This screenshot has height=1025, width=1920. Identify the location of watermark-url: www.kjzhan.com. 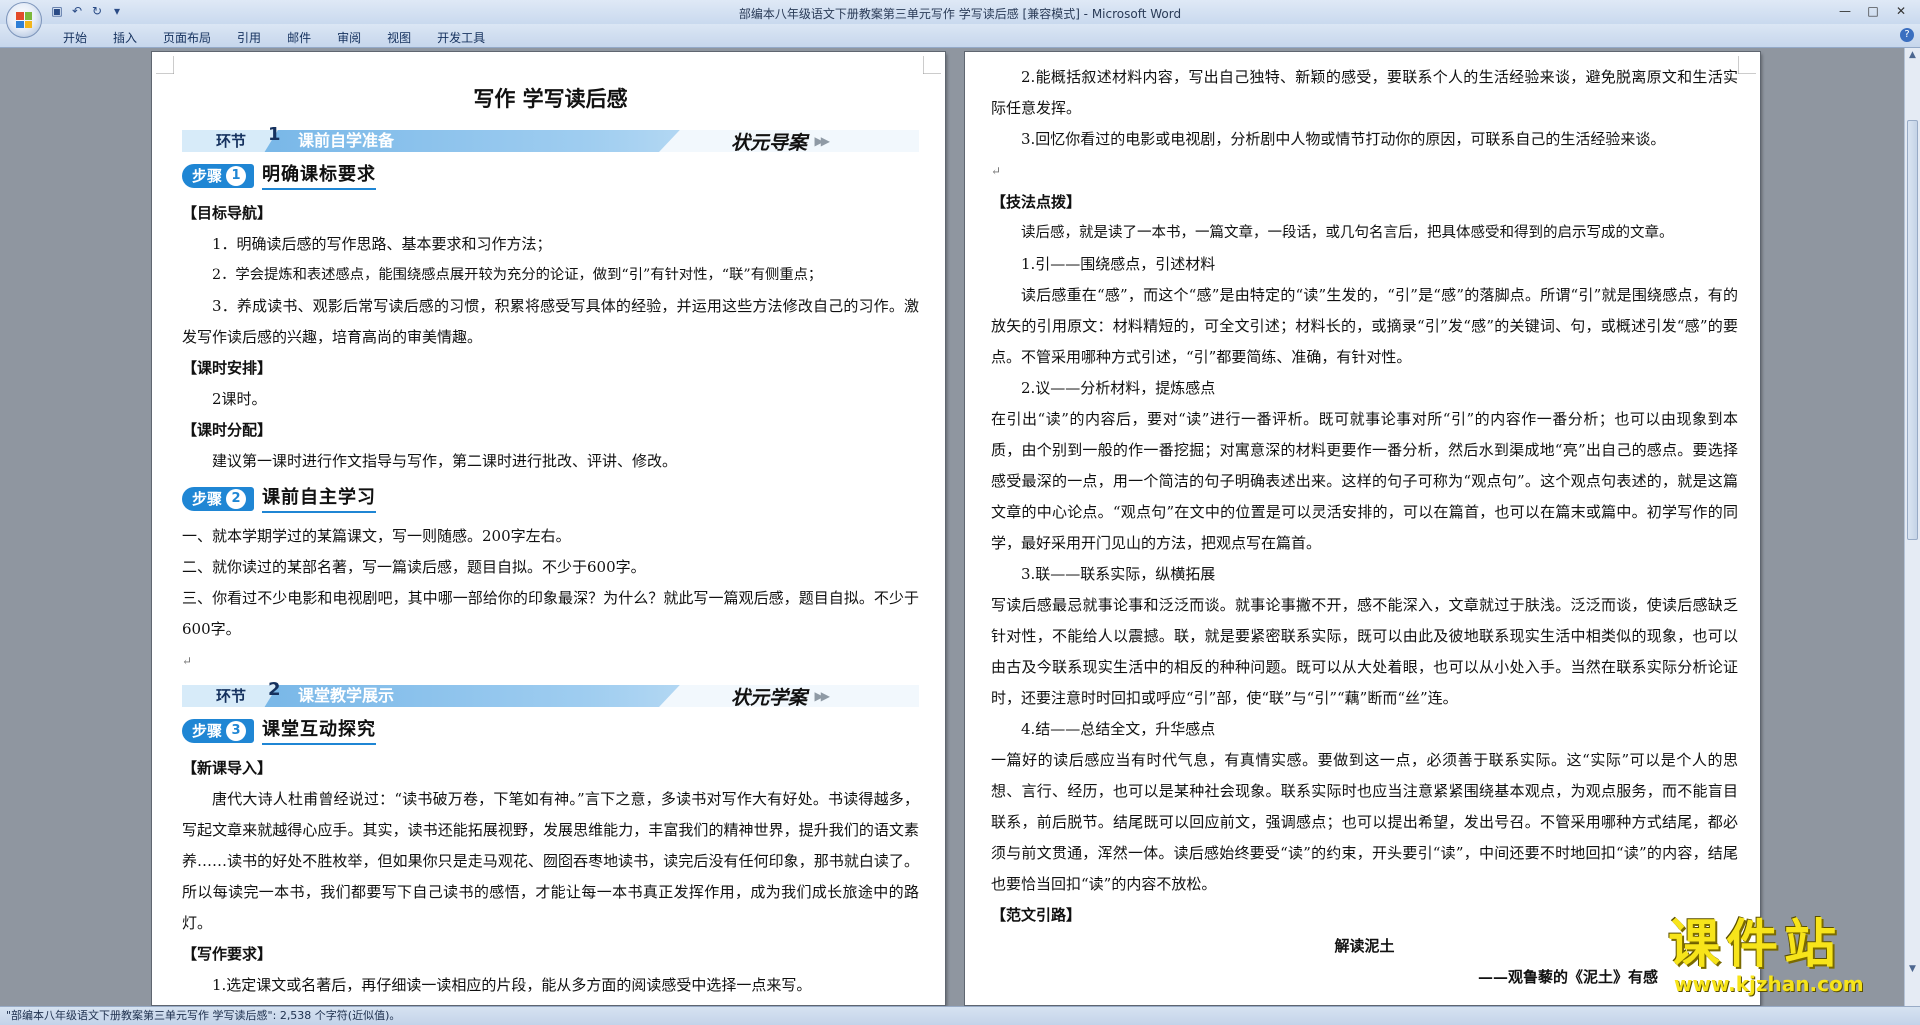
(1769, 984).